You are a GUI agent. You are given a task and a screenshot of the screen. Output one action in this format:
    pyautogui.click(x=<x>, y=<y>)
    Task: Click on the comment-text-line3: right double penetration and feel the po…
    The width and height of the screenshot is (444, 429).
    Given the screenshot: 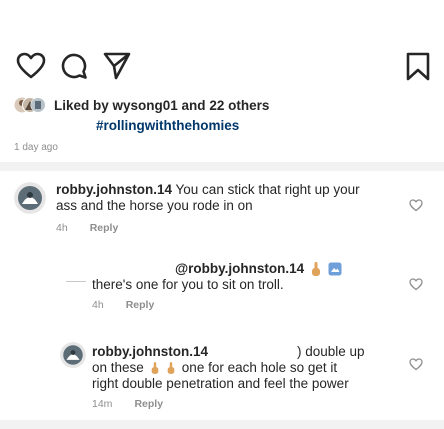 What is the action you would take?
    pyautogui.click(x=220, y=383)
    